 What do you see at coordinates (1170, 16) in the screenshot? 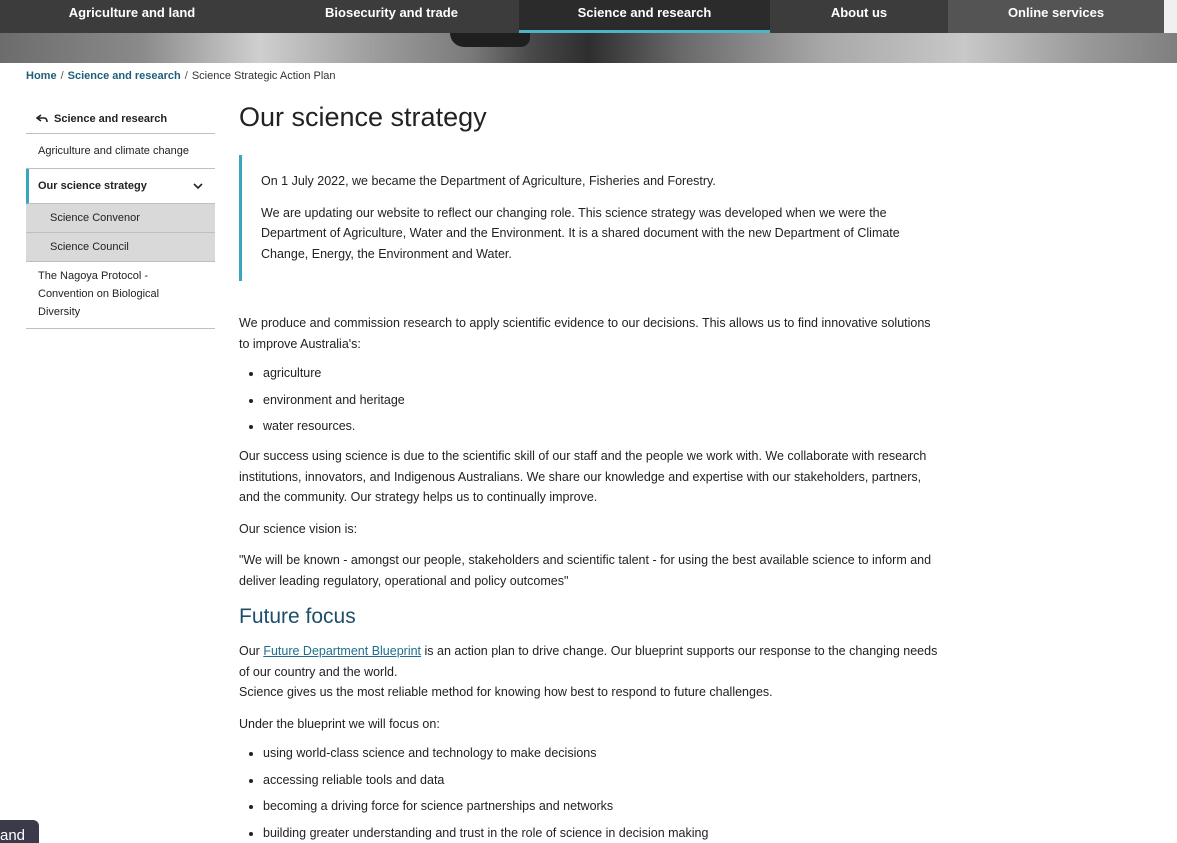
I see `scrollbar` at bounding box center [1170, 16].